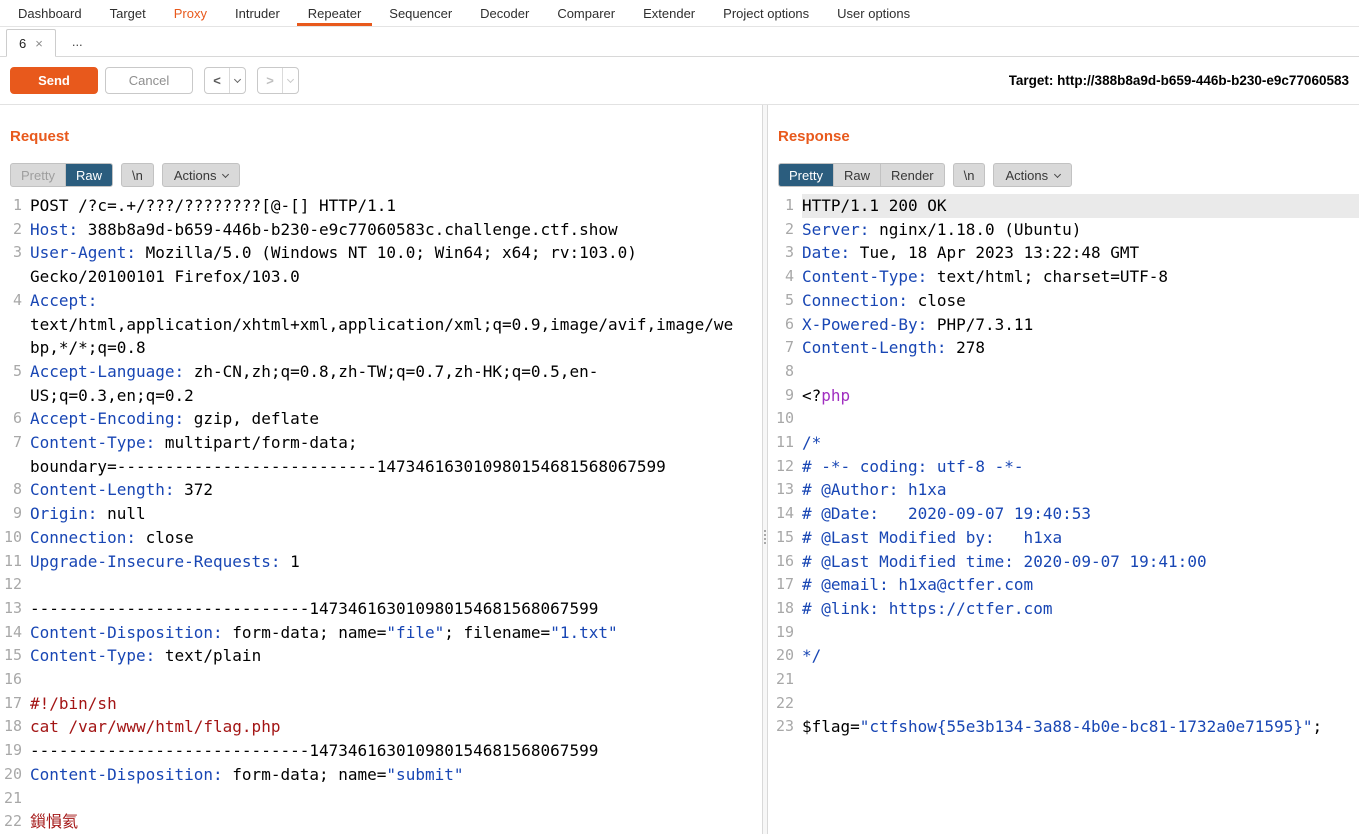 The width and height of the screenshot is (1359, 834). I want to click on menu-item-proxy: Proxy, so click(190, 13).